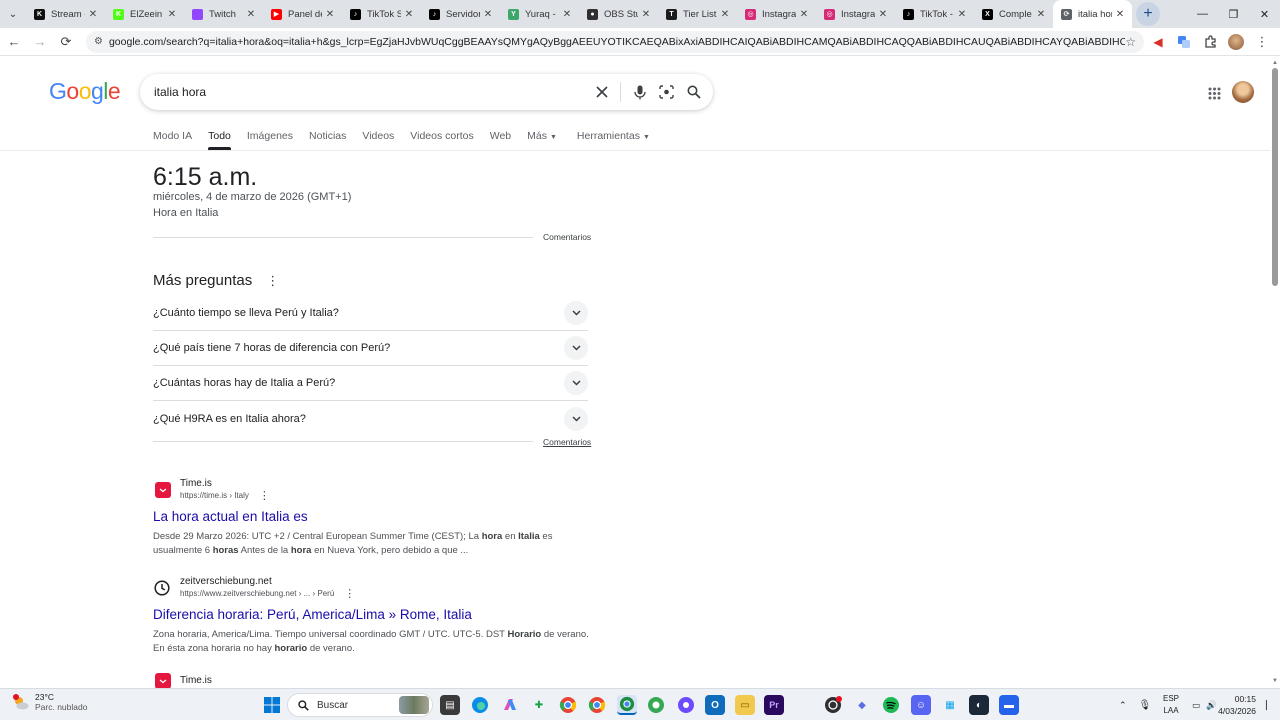 This screenshot has width=1280, height=721. What do you see at coordinates (1214, 93) in the screenshot?
I see `google-apps-icon` at bounding box center [1214, 93].